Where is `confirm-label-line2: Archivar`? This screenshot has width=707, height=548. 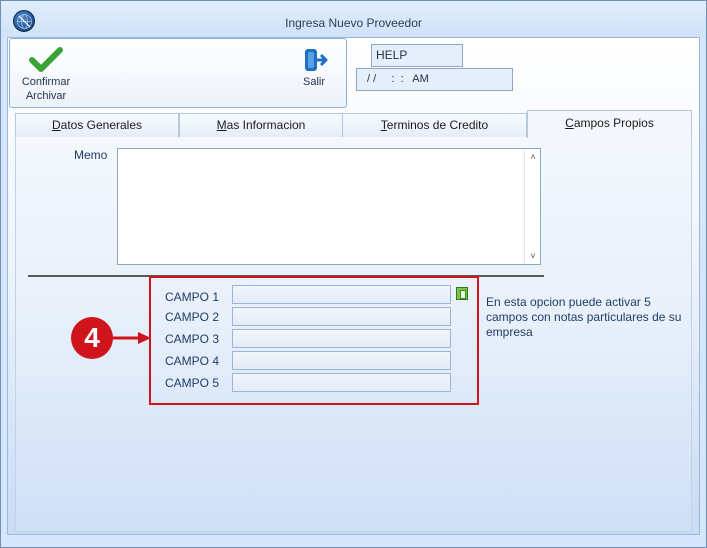
confirm-label-line2: Archivar is located at coordinates (46, 96).